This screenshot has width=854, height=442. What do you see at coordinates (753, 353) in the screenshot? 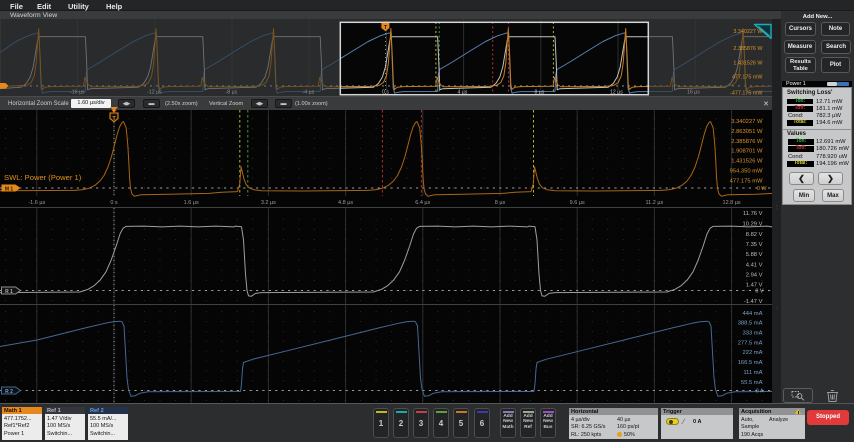
I see `svg-text: 222 mA` at bounding box center [753, 353].